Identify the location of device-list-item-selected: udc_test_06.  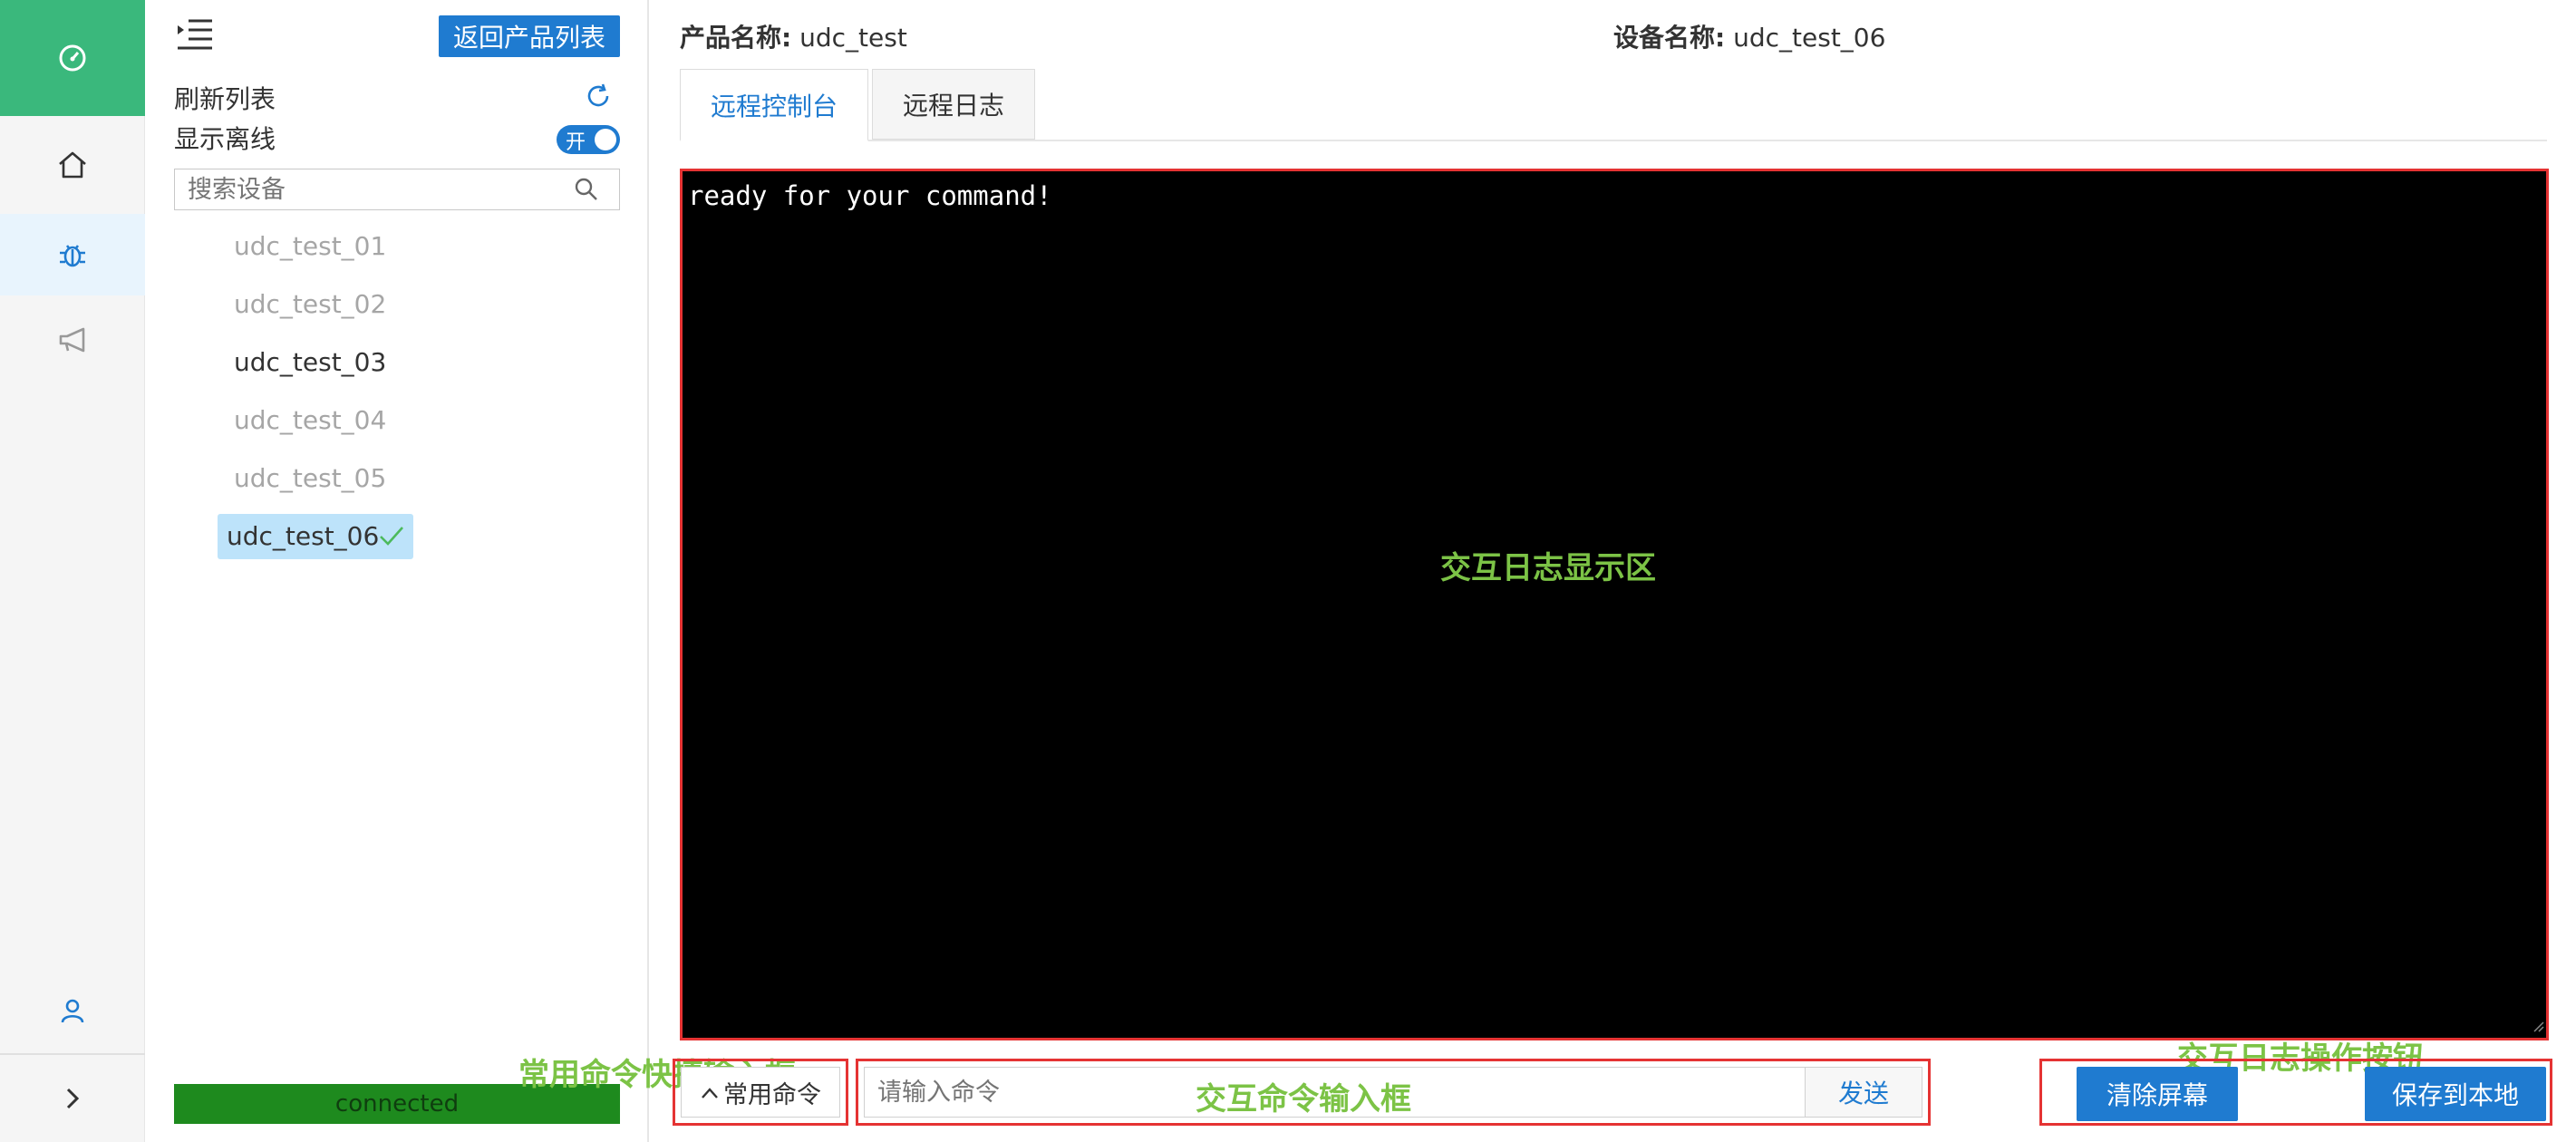
(315, 536).